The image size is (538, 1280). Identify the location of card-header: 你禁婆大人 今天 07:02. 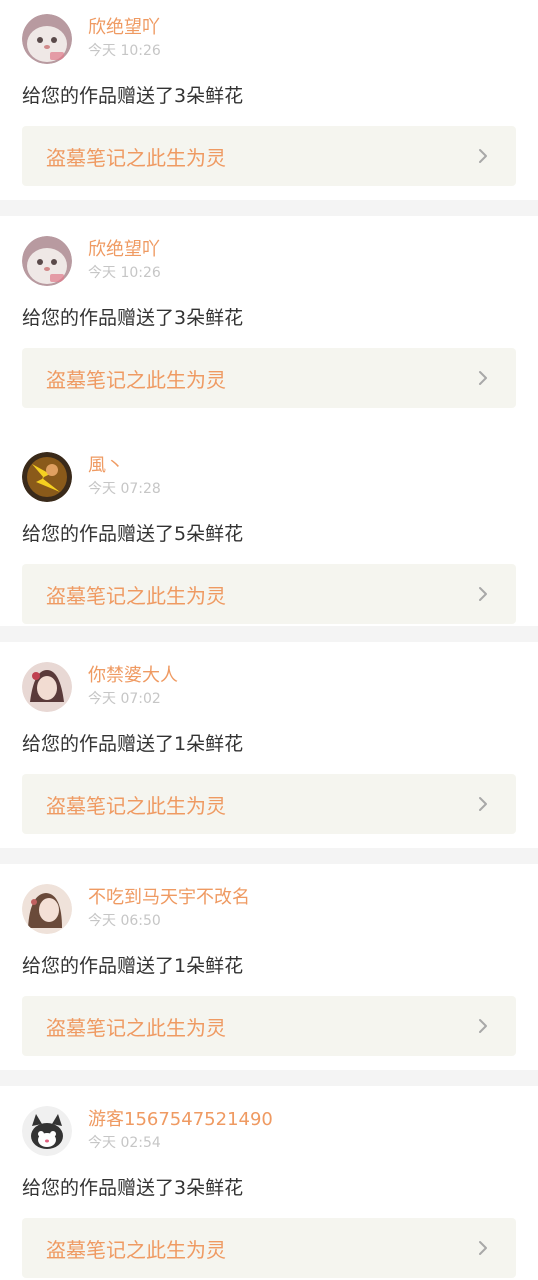
(269, 687).